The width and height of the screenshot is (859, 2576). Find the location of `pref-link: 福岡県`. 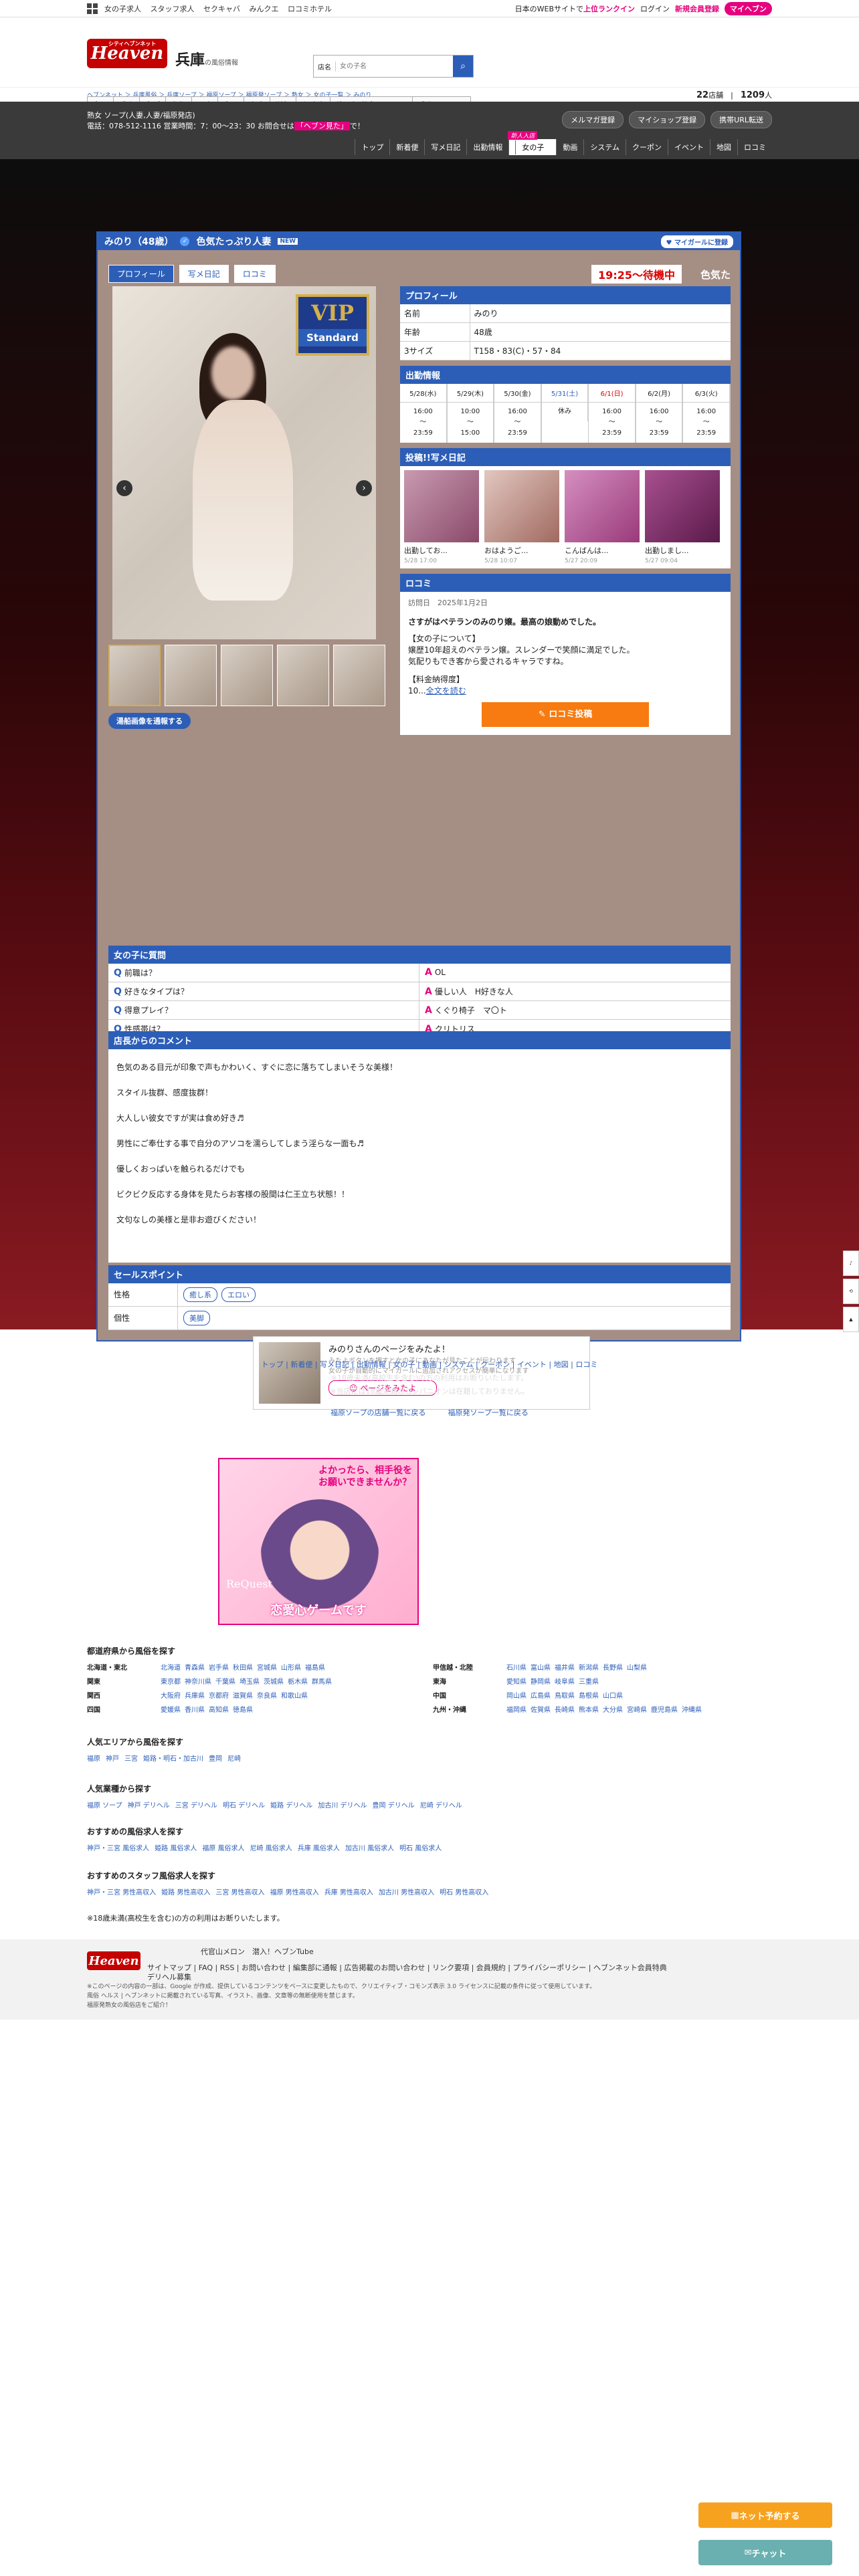

pref-link: 福岡県 is located at coordinates (516, 1710).